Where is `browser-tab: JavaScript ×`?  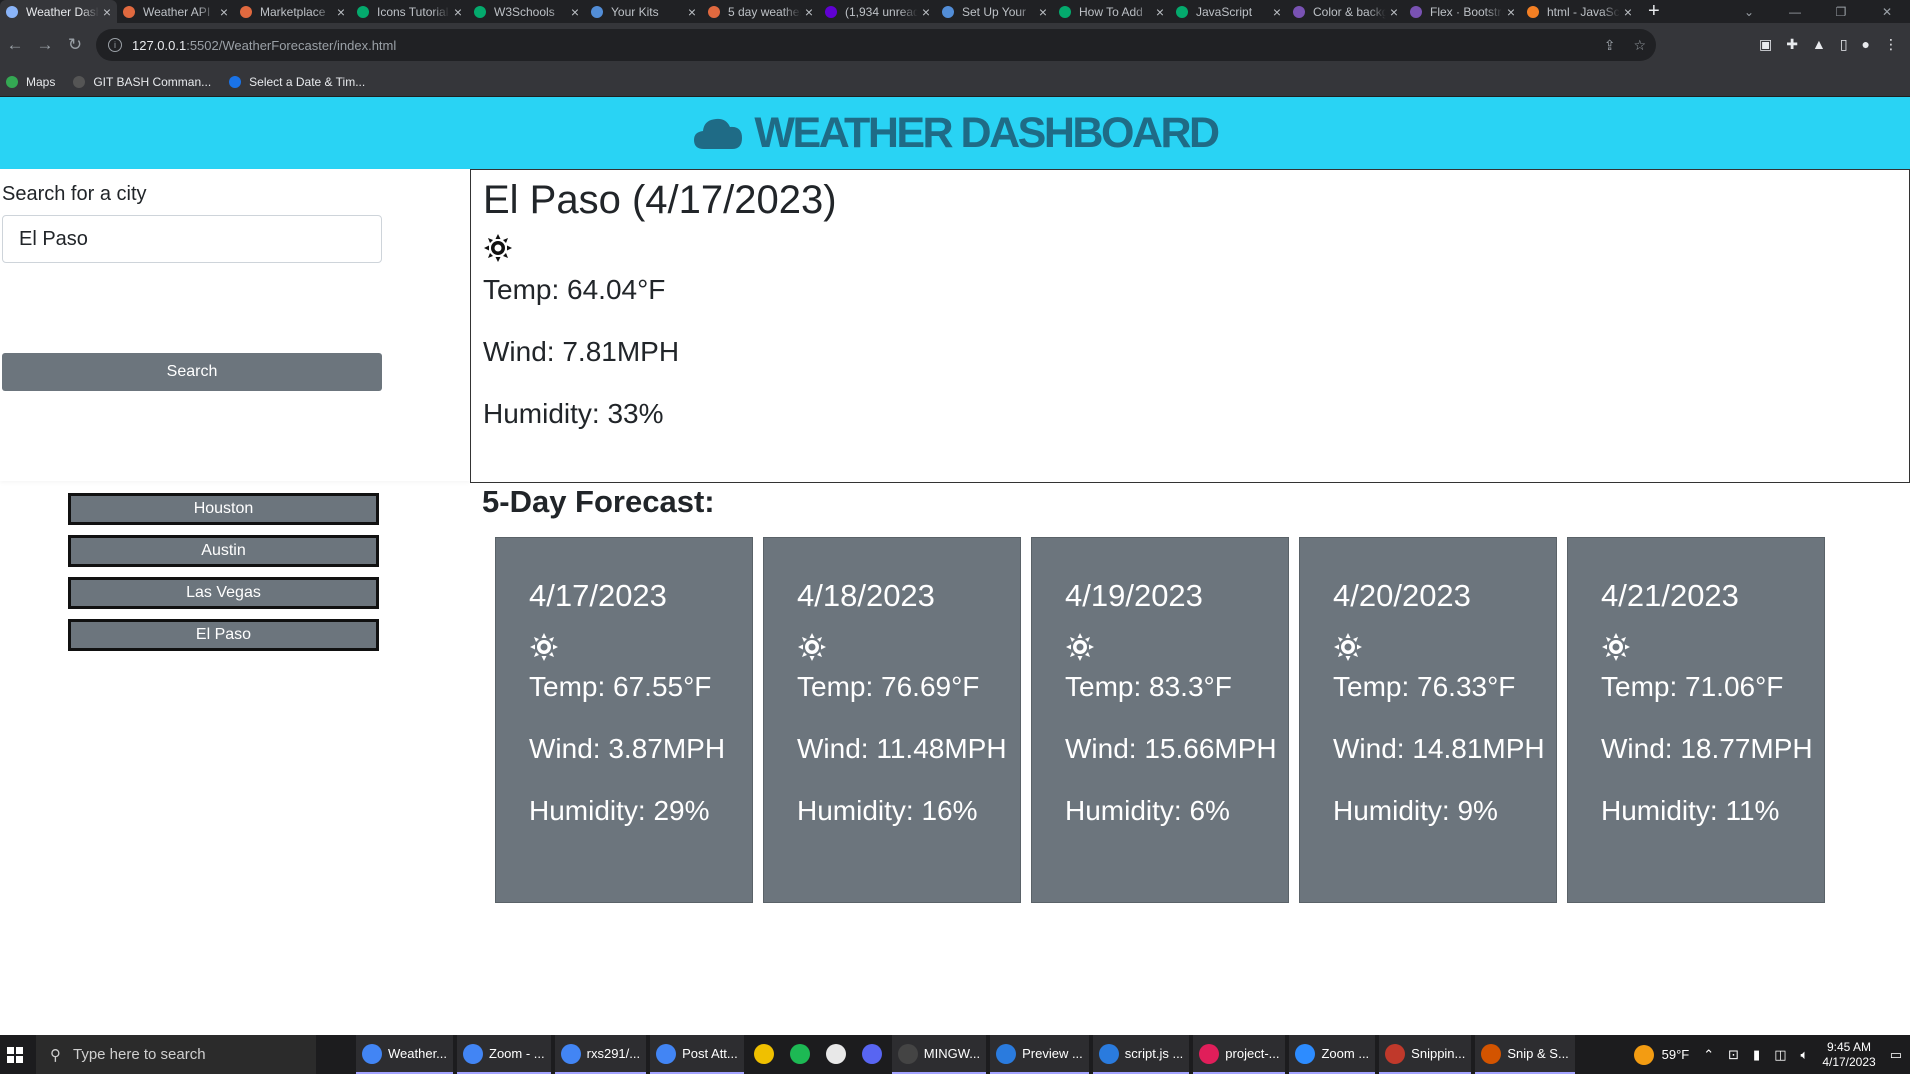 browser-tab: JavaScript × is located at coordinates (1228, 11).